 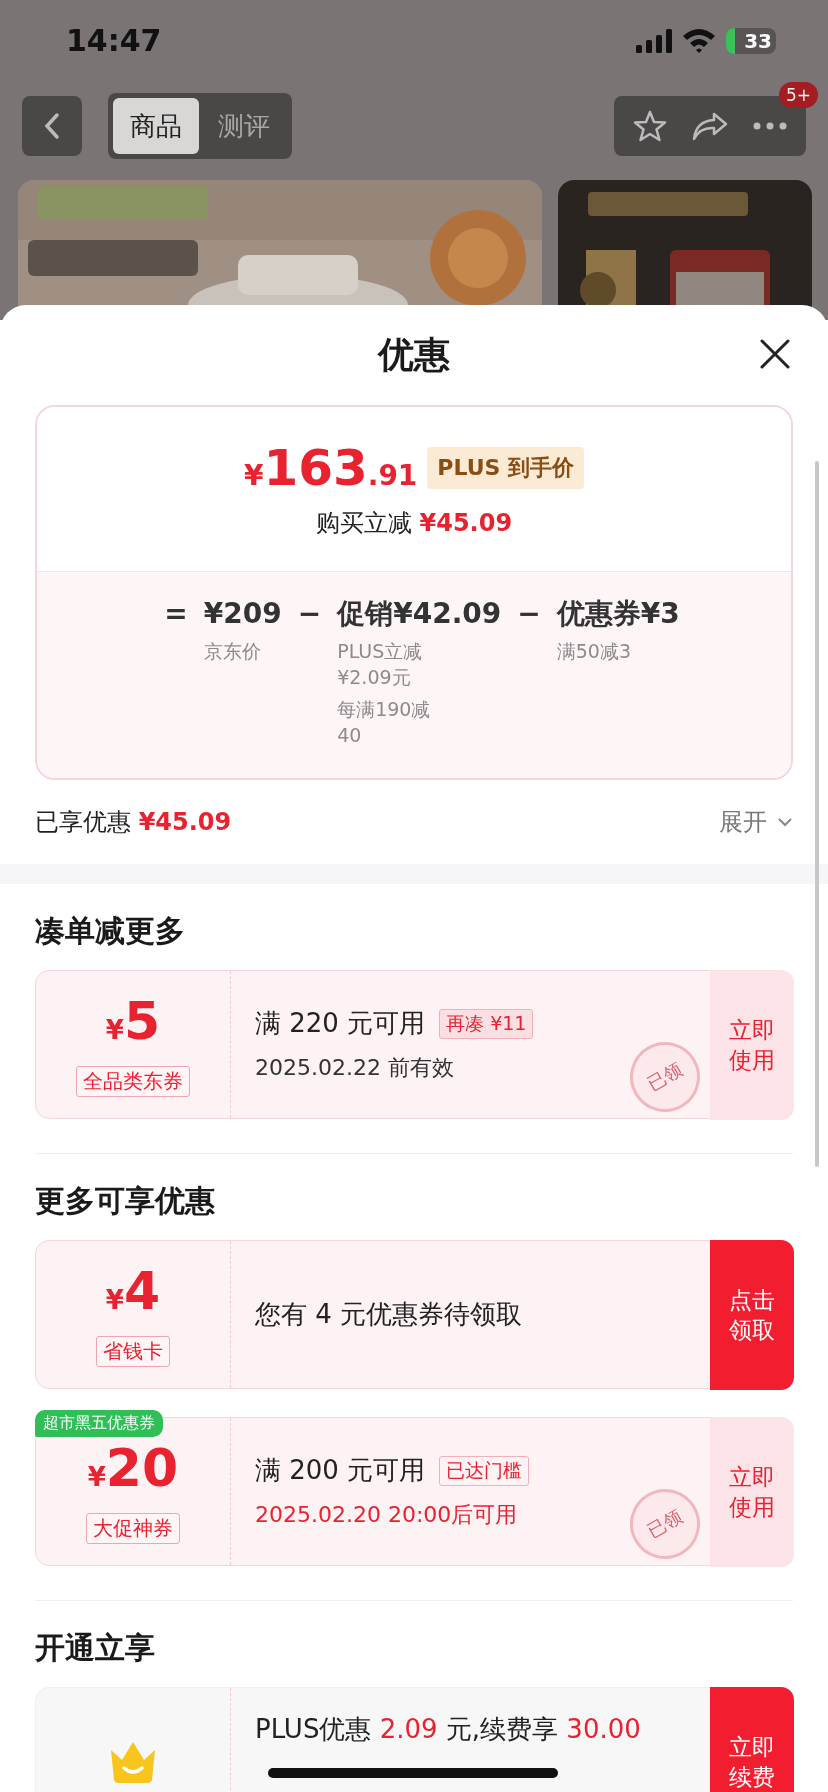 What do you see at coordinates (756, 822) in the screenshot?
I see `expand-button: 展开` at bounding box center [756, 822].